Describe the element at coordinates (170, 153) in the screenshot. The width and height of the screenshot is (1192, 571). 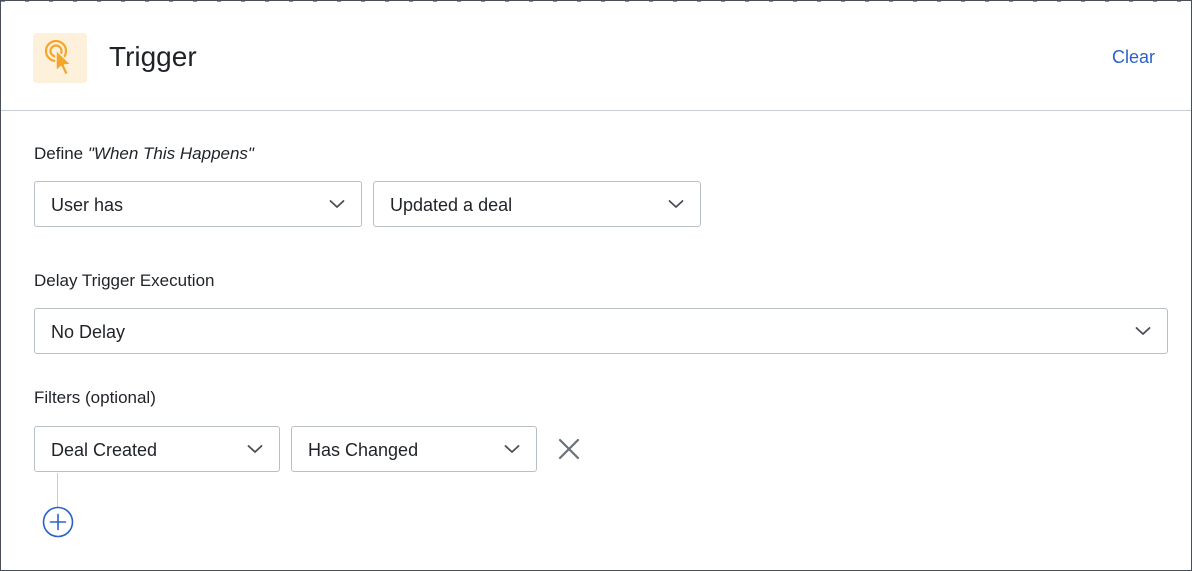
I see `define-label-emphasis: "When This Happens"` at that location.